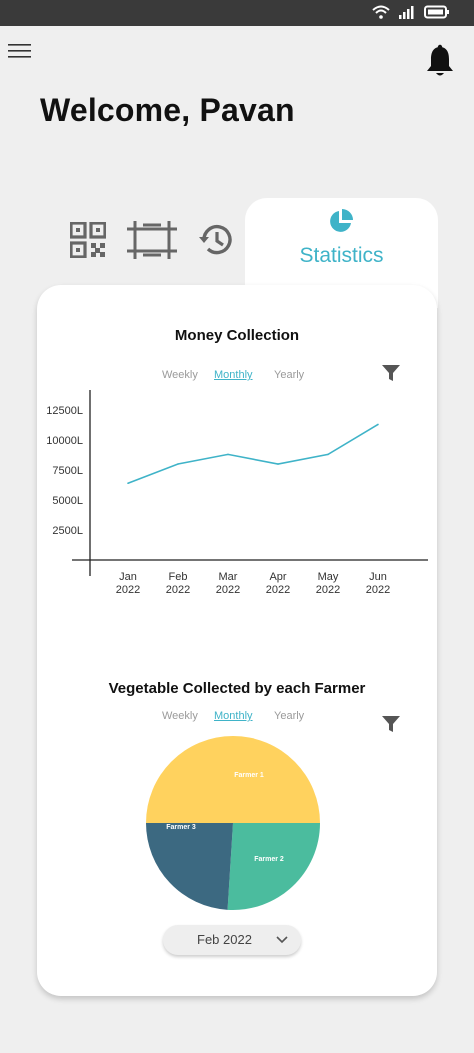  I want to click on status-icons, so click(411, 12).